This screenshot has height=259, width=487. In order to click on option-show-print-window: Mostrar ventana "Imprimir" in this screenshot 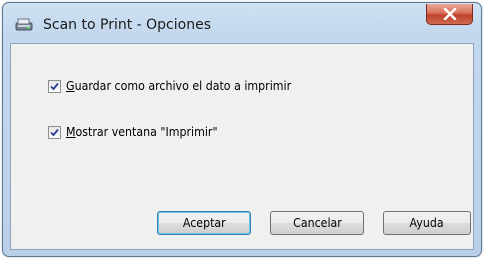, I will do `click(139, 132)`.